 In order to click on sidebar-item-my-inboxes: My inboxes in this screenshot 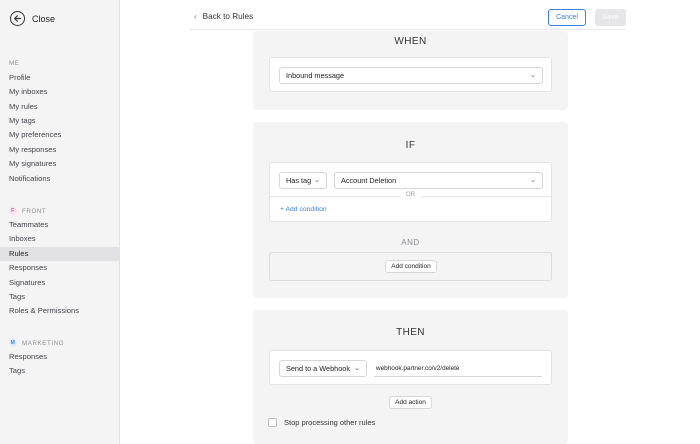, I will do `click(59, 92)`.